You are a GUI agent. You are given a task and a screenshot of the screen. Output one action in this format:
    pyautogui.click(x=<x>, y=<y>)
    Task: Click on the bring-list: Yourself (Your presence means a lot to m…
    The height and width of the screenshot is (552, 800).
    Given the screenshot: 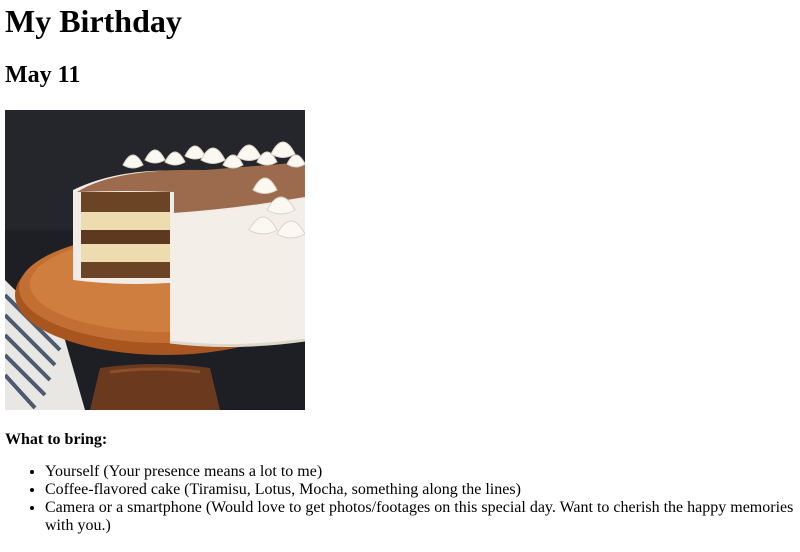 What is the action you would take?
    pyautogui.click(x=400, y=499)
    